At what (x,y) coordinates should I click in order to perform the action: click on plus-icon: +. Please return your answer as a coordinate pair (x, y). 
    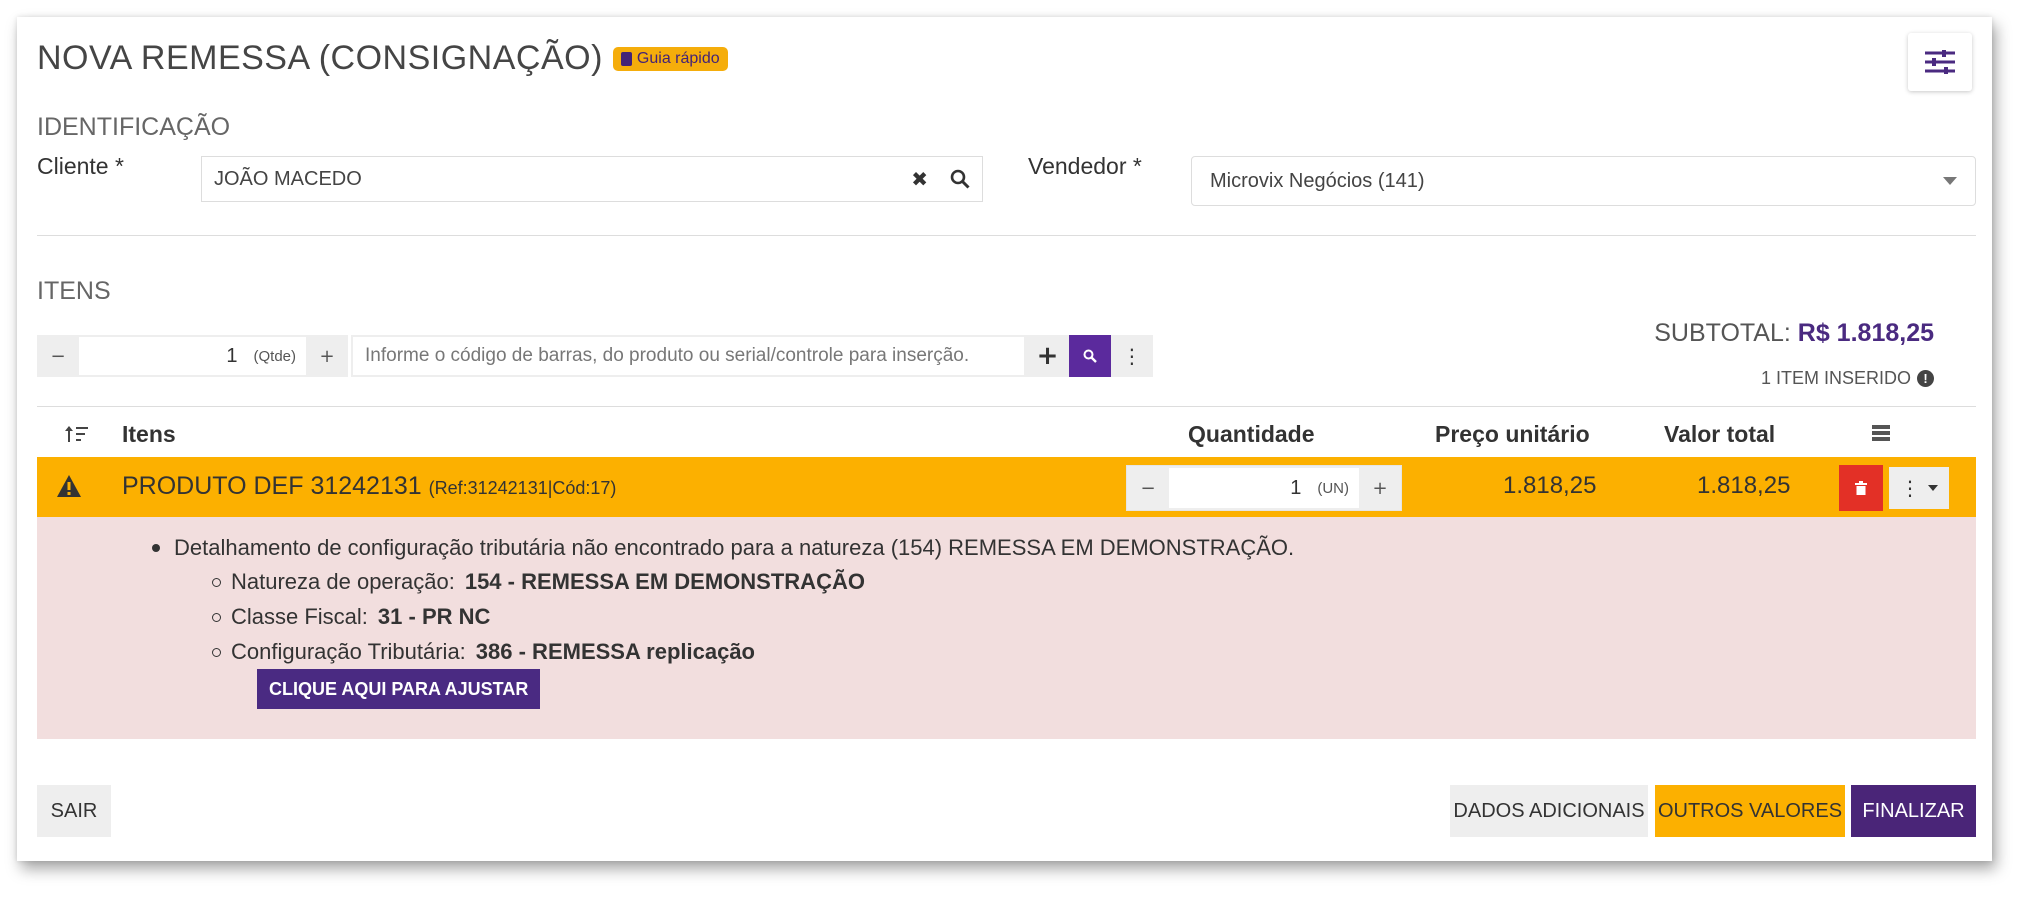
    Looking at the image, I should click on (1047, 356).